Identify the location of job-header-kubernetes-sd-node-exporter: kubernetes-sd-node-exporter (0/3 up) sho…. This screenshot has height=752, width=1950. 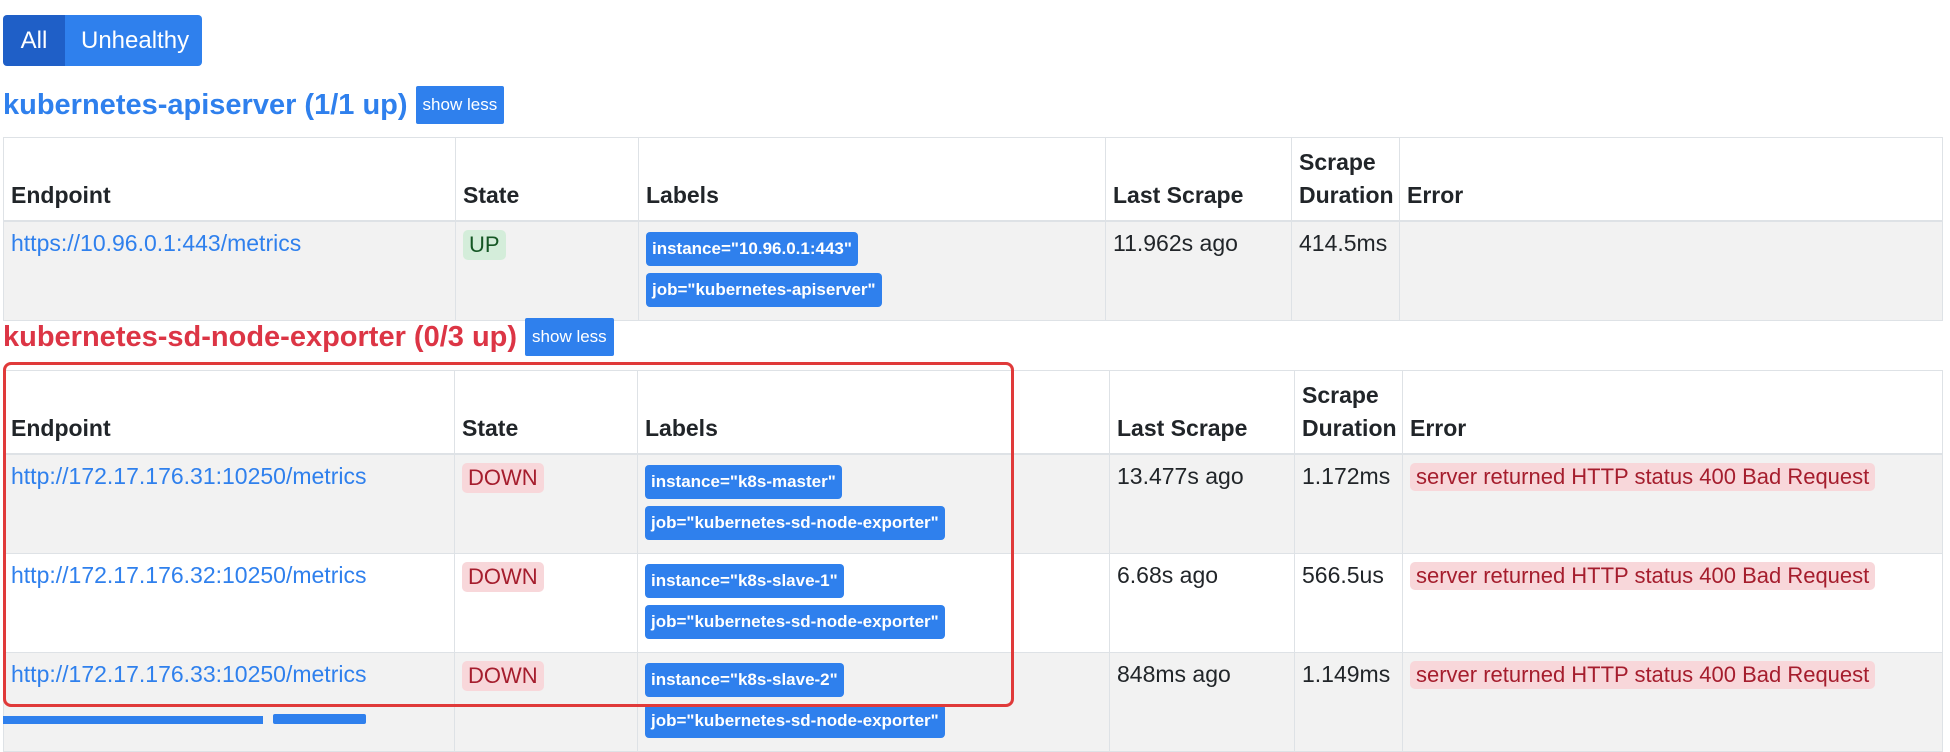
(308, 337).